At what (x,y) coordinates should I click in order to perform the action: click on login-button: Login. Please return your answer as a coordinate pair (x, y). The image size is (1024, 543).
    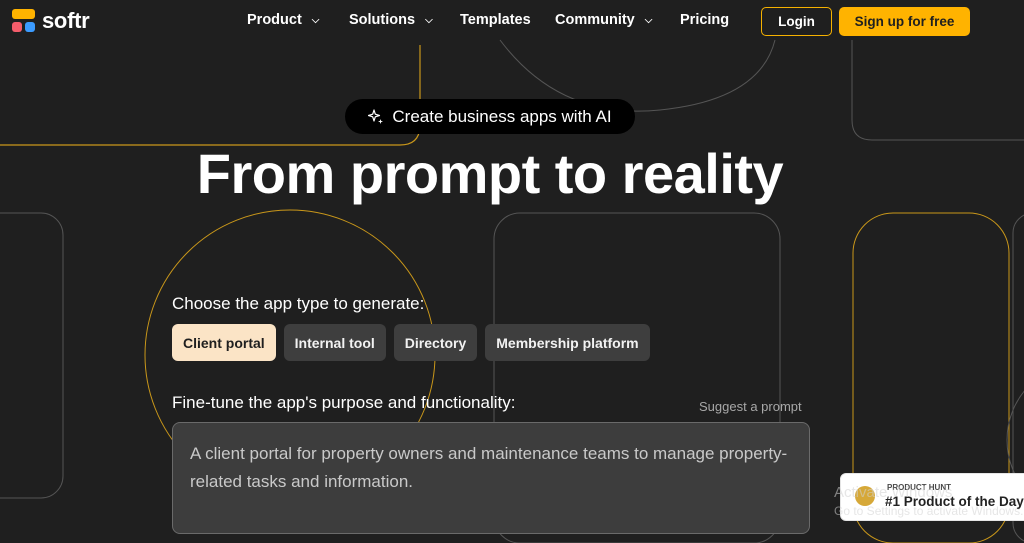
    Looking at the image, I should click on (796, 21).